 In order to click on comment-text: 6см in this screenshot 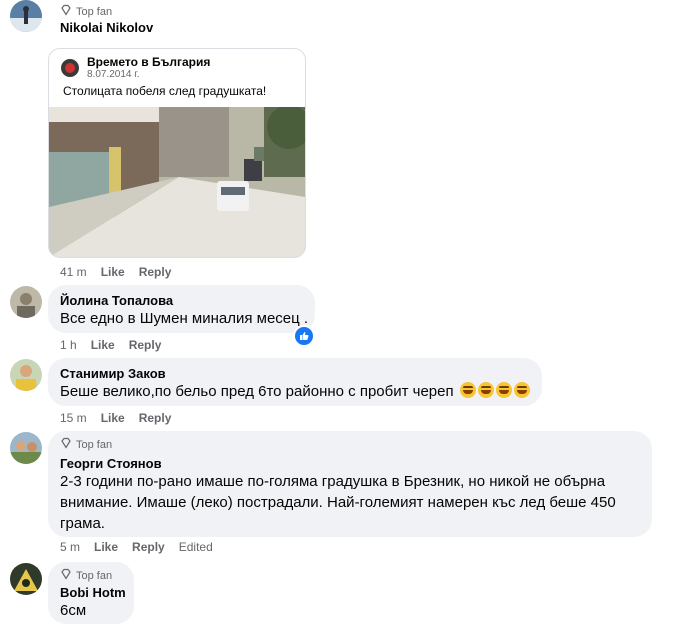, I will do `click(73, 610)`.